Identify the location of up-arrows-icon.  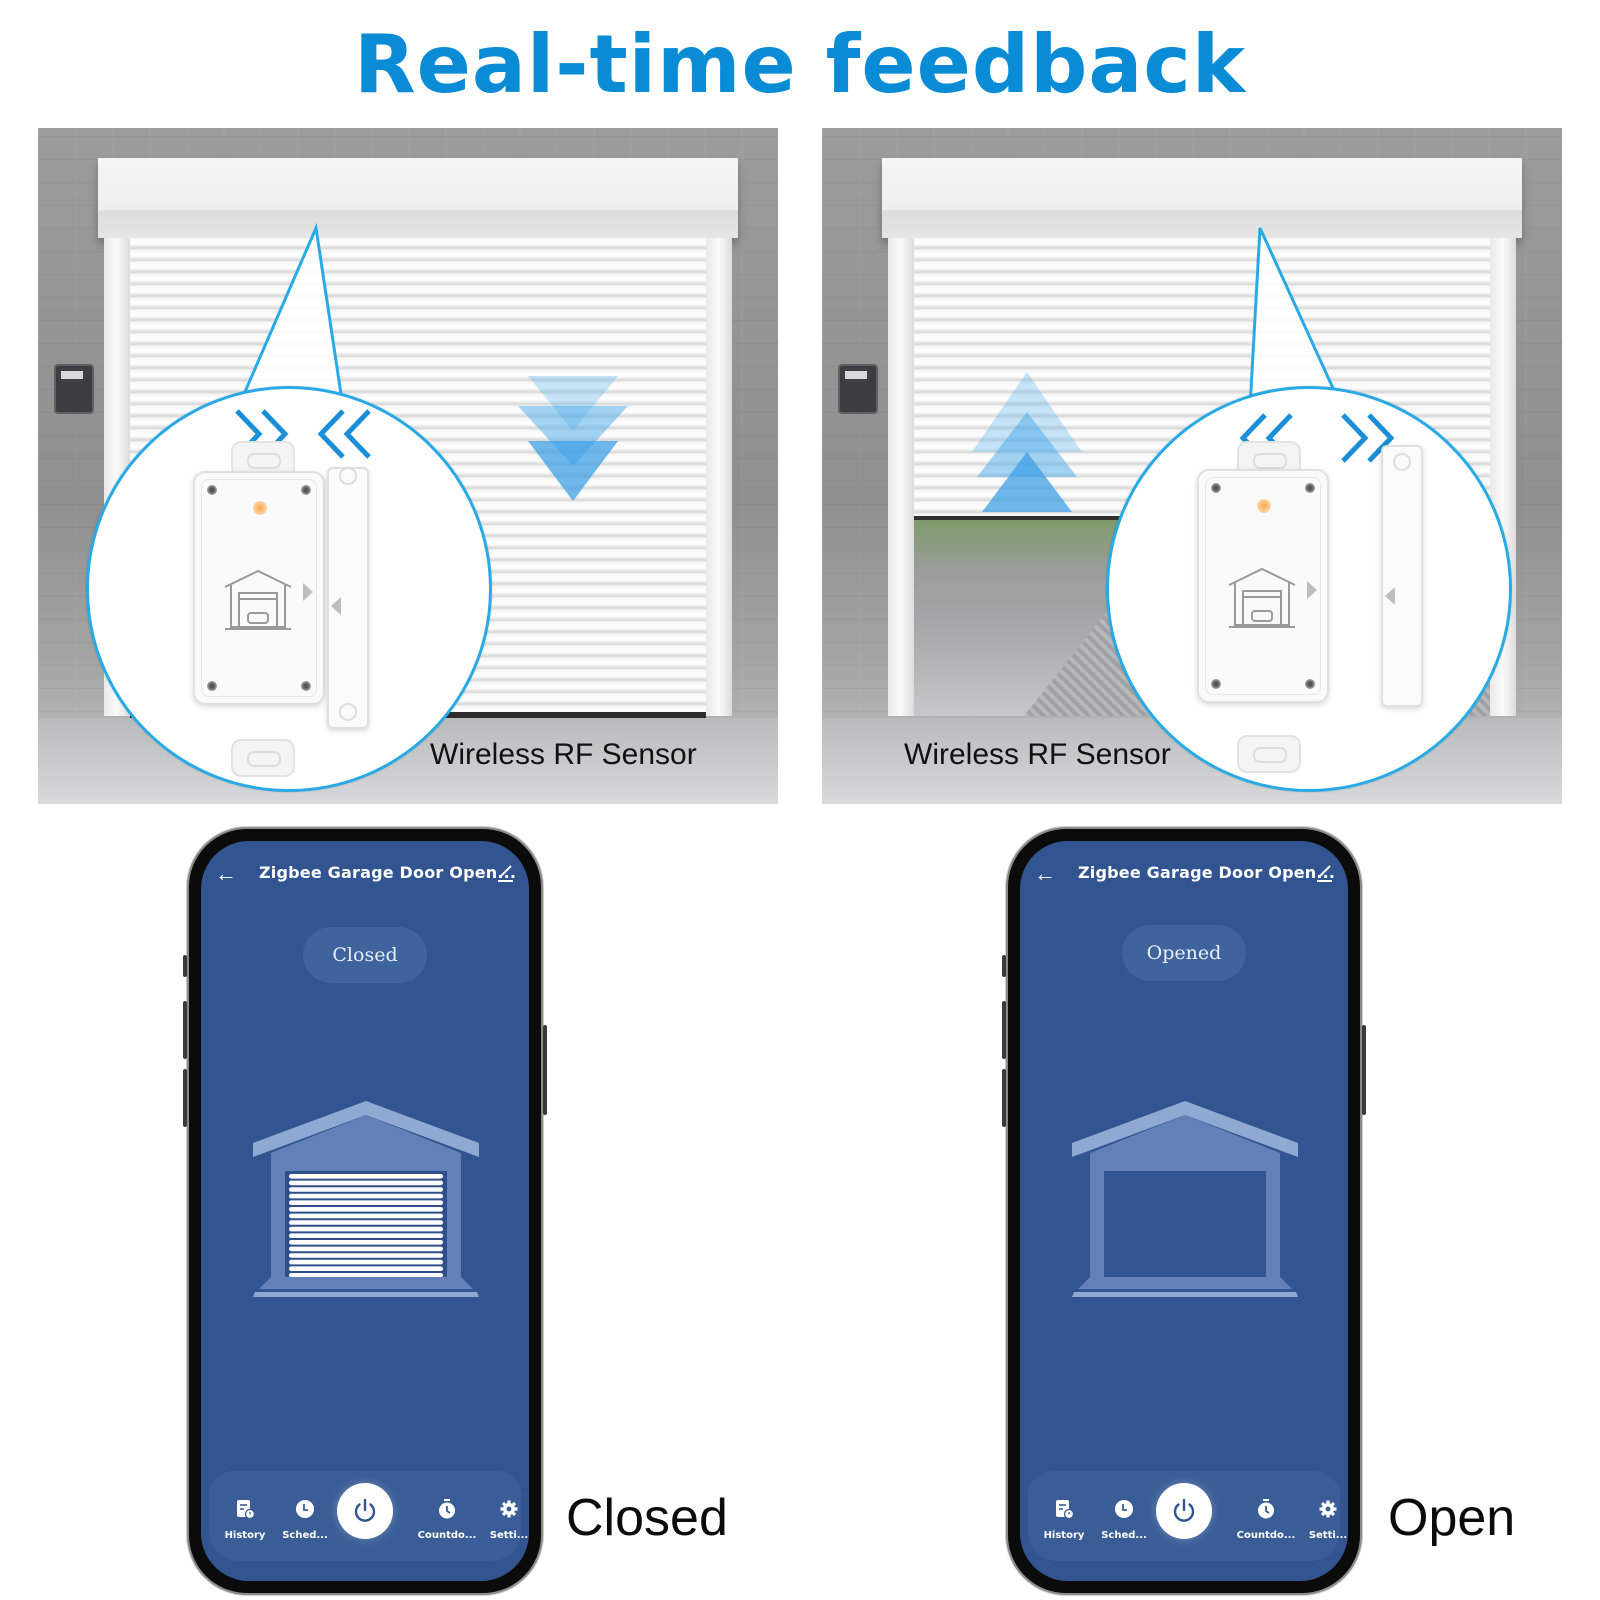
(1027, 442).